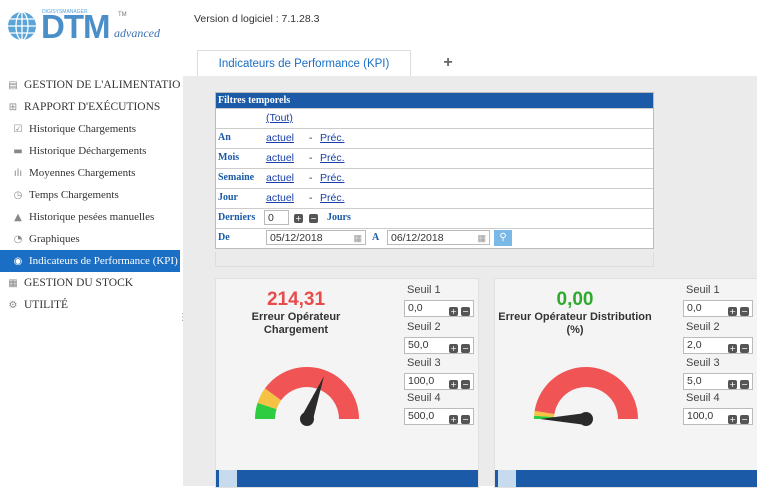  Describe the element at coordinates (296, 238) in the screenshot. I see `date-from-value: 05/12/2018` at that location.